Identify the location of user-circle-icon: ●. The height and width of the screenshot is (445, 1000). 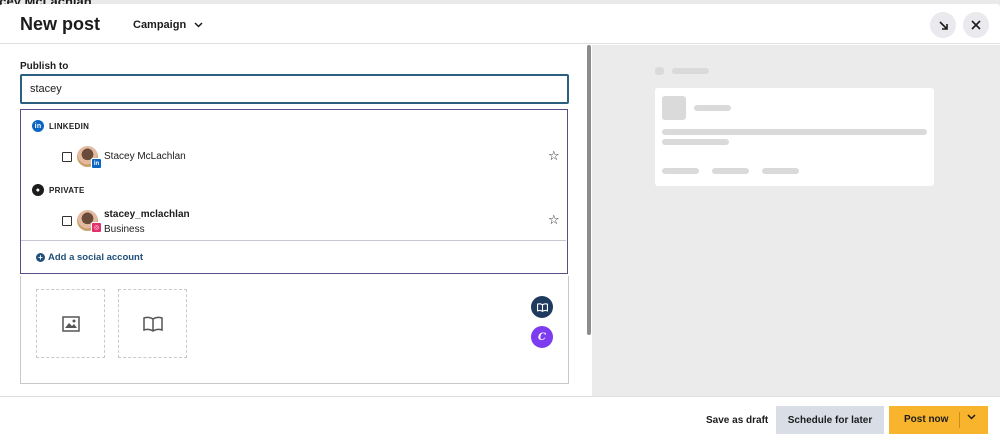
(38, 190).